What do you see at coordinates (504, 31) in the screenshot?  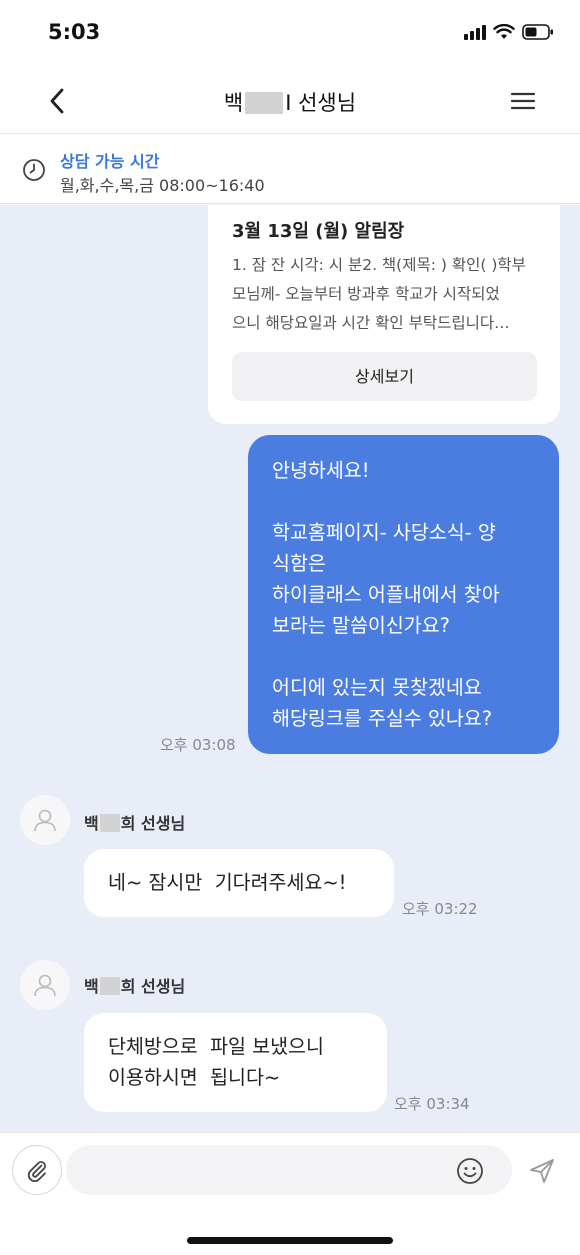 I see `wifi-icon` at bounding box center [504, 31].